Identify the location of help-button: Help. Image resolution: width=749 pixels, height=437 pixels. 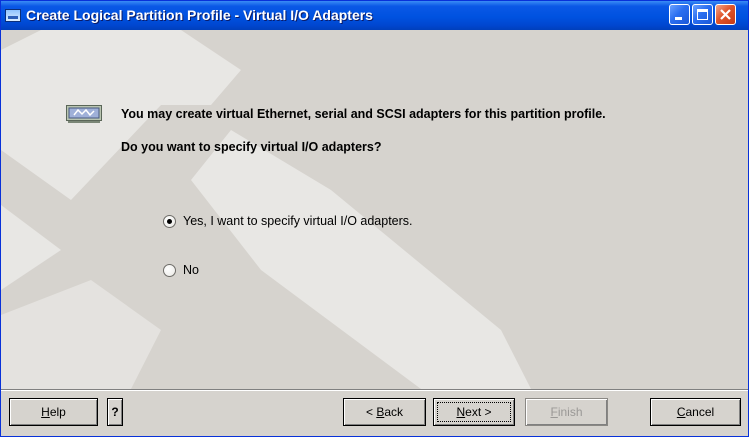
(53, 412).